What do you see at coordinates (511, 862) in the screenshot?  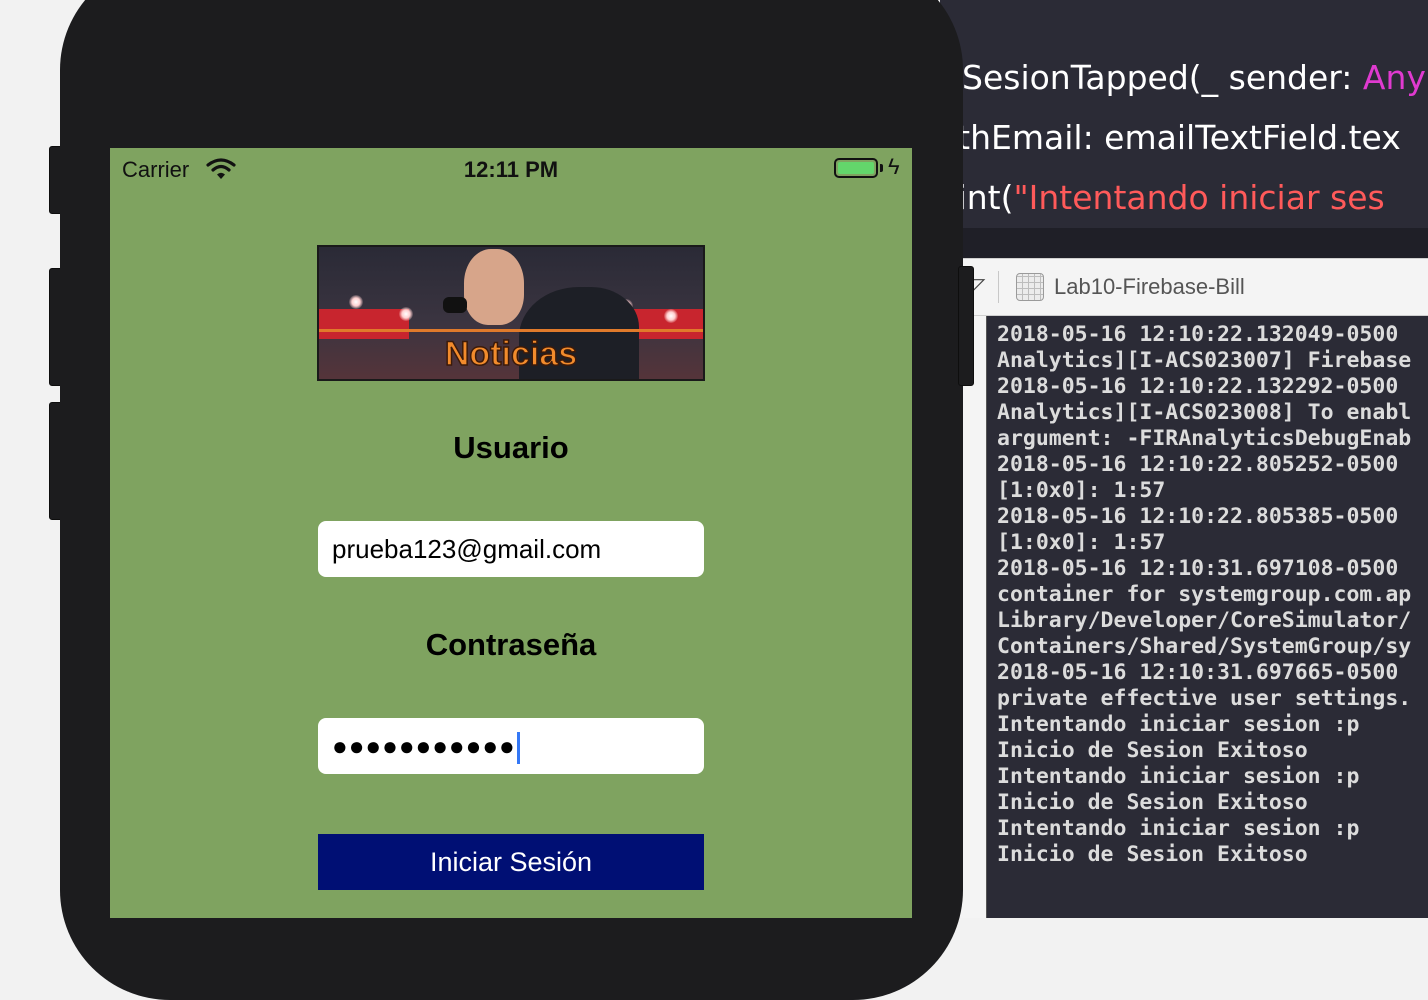 I see `login-button: Iniciar Sesión` at bounding box center [511, 862].